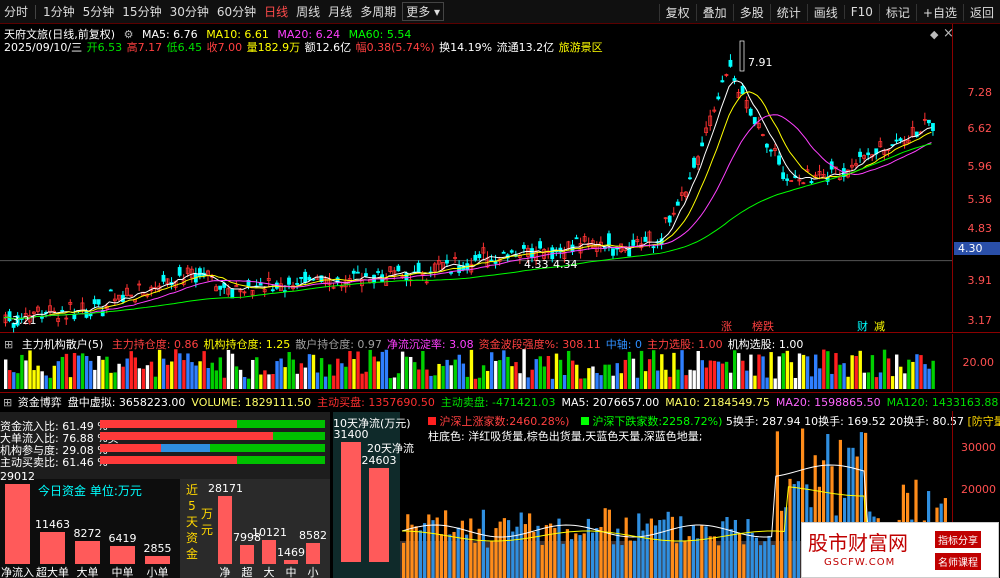 This screenshot has height=578, width=1000. Describe the element at coordinates (24, 320) in the screenshot. I see `min-price-label: 3.21` at that location.